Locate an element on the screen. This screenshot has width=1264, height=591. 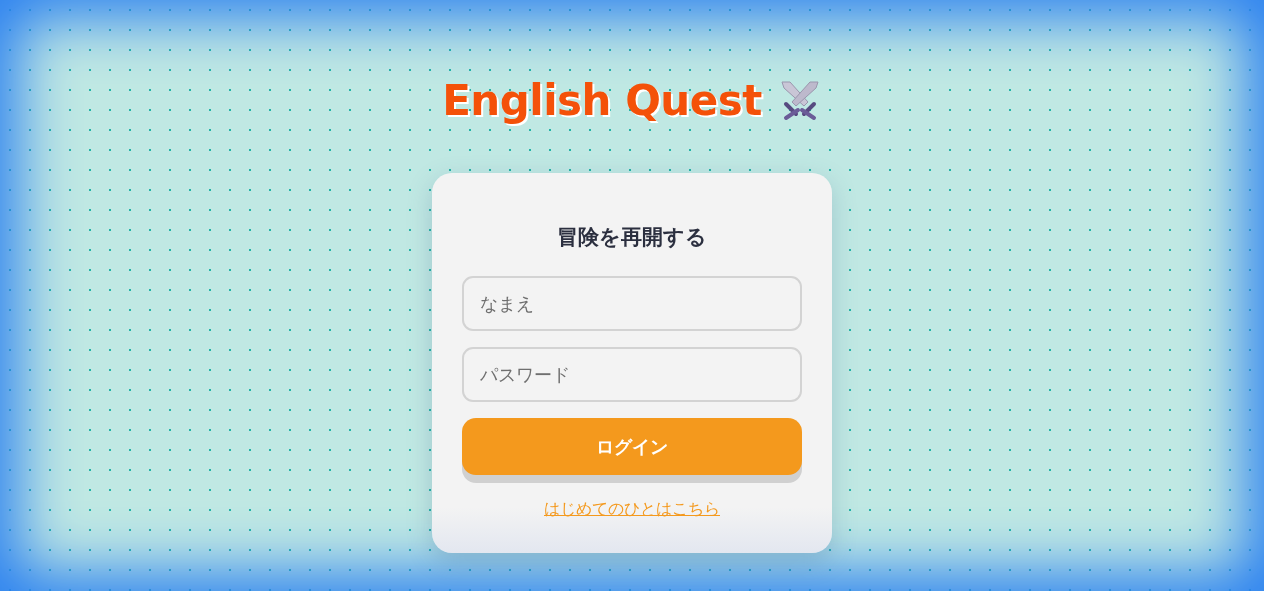
card-heading: 冒険を再開する is located at coordinates (632, 237).